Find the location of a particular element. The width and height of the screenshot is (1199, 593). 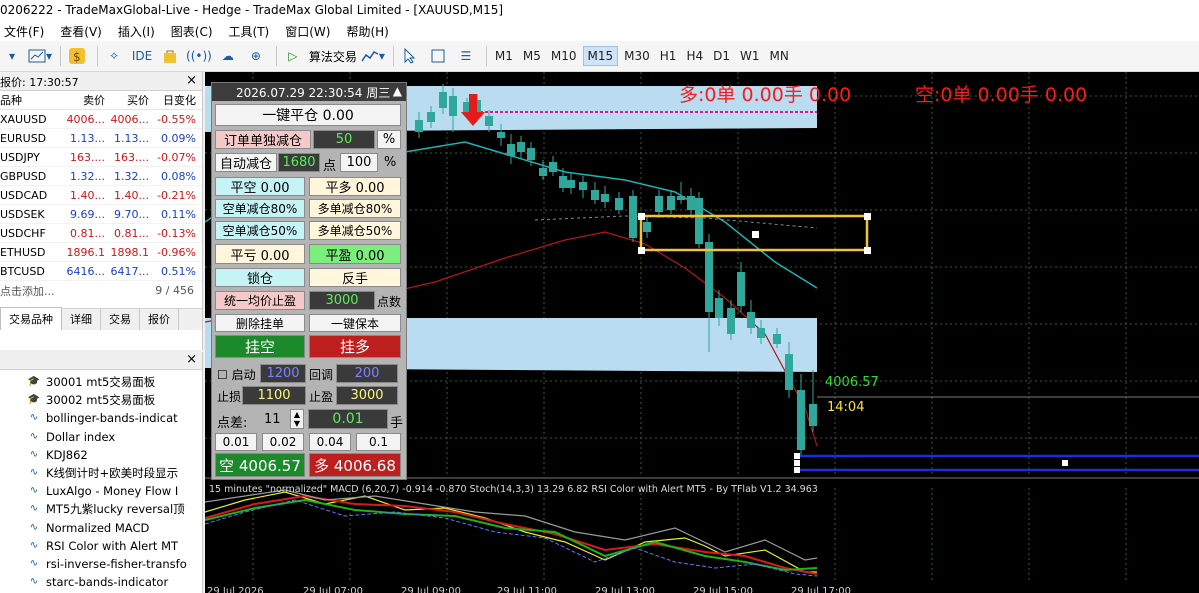

market-watch-row: GBPUSD 1.32... 1.32... 0.08% is located at coordinates (101, 176).